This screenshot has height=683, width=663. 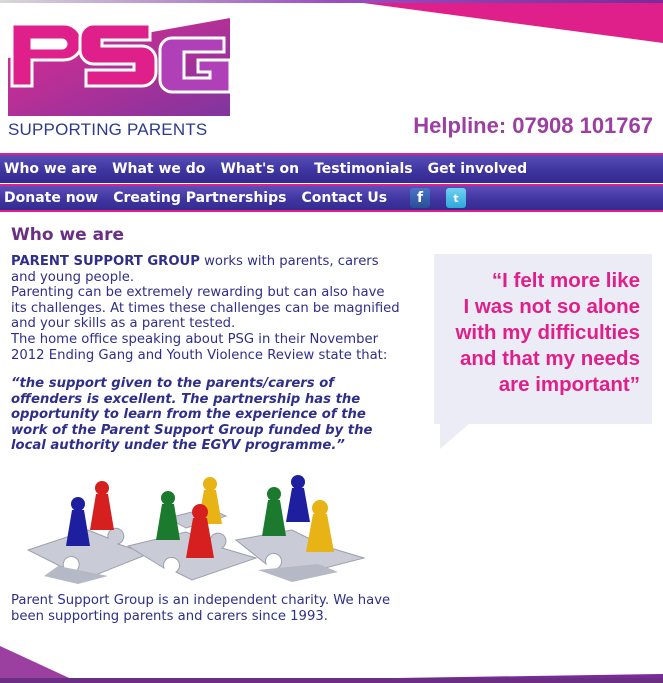 I want to click on nav-who-we-are: Who we are, so click(x=50, y=169).